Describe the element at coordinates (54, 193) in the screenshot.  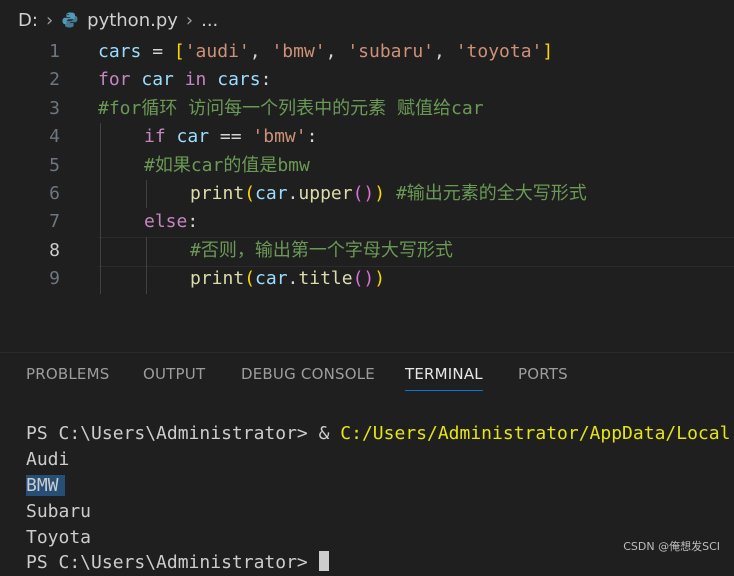
I see `line-number: 6` at that location.